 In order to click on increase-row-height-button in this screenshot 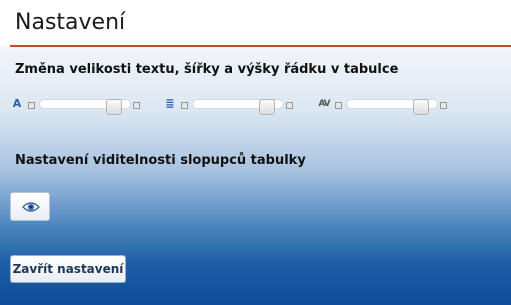, I will do `click(443, 105)`.